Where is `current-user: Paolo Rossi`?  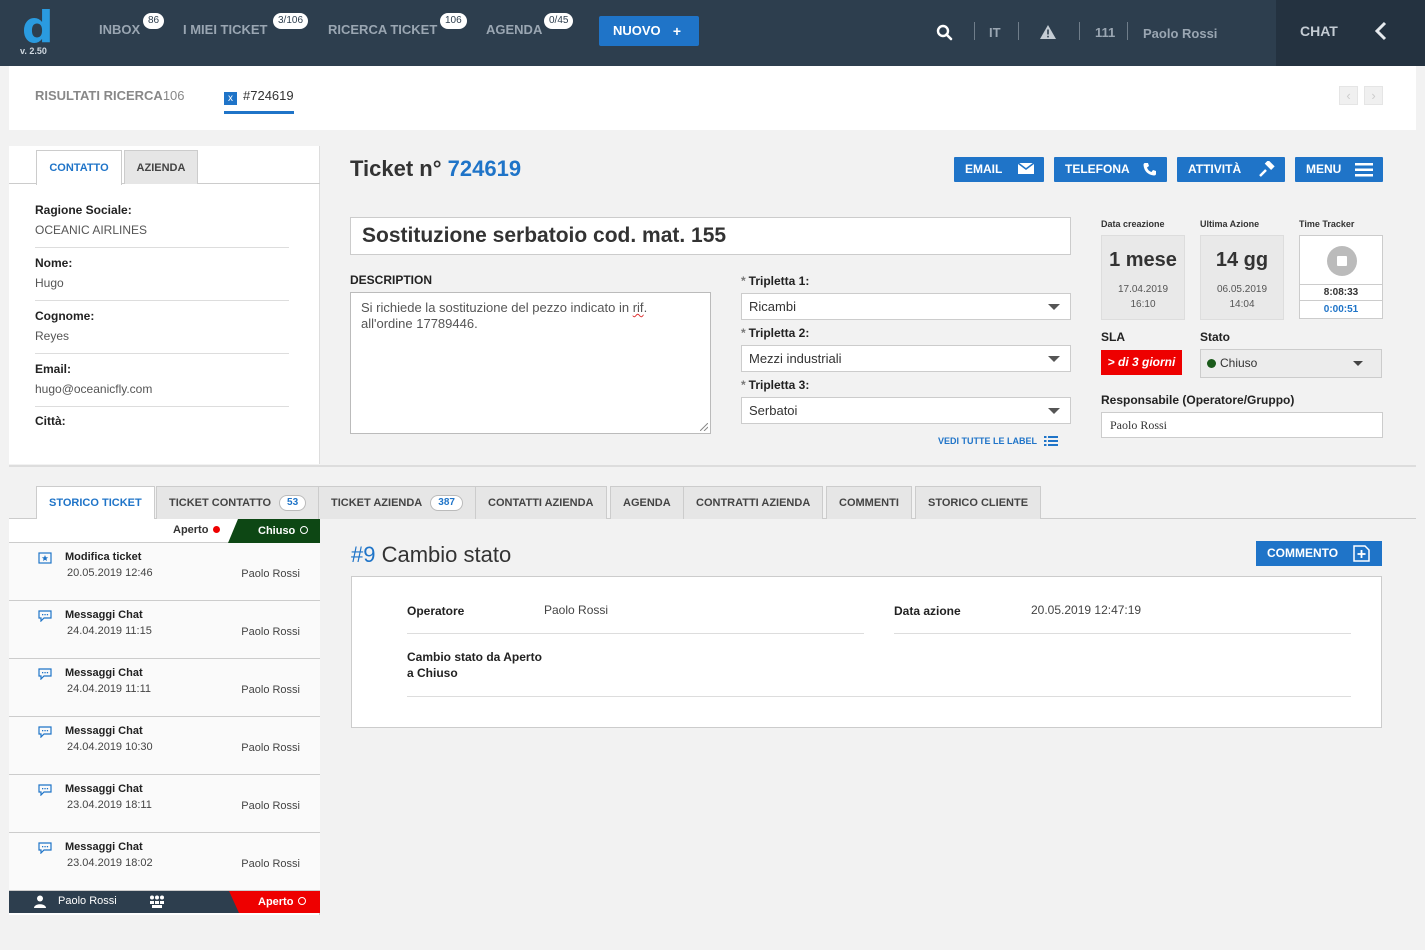 current-user: Paolo Rossi is located at coordinates (1180, 33).